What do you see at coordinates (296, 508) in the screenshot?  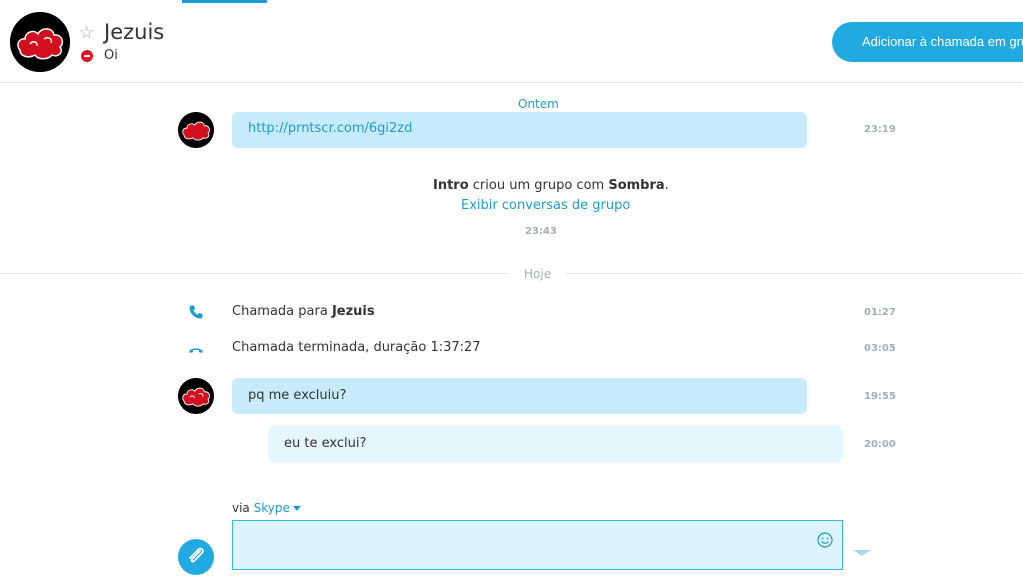 I see `chevron-down-icon` at bounding box center [296, 508].